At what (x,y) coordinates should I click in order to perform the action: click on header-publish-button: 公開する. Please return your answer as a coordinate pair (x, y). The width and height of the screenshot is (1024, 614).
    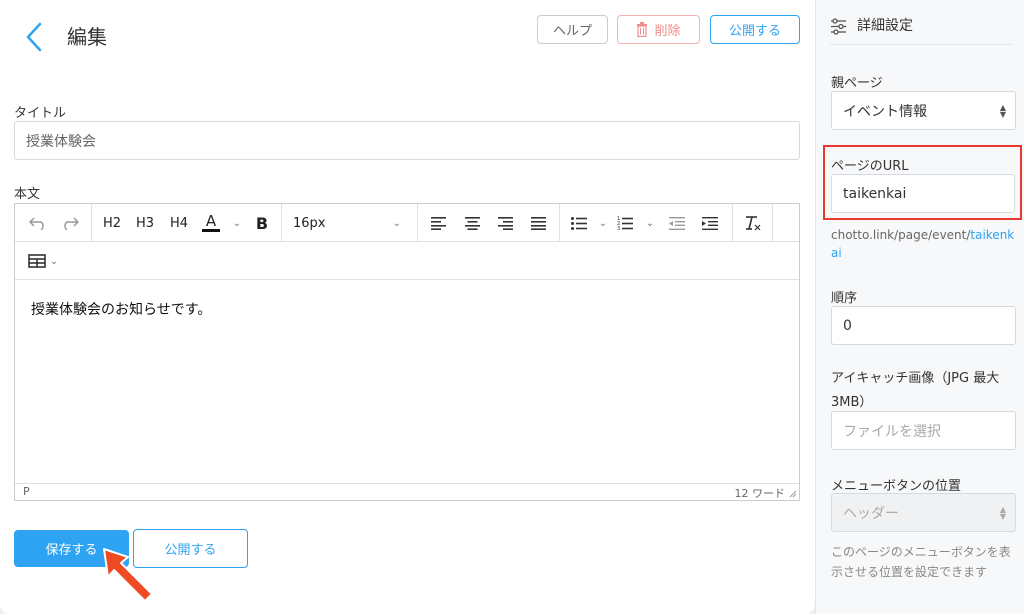
    Looking at the image, I should click on (755, 29).